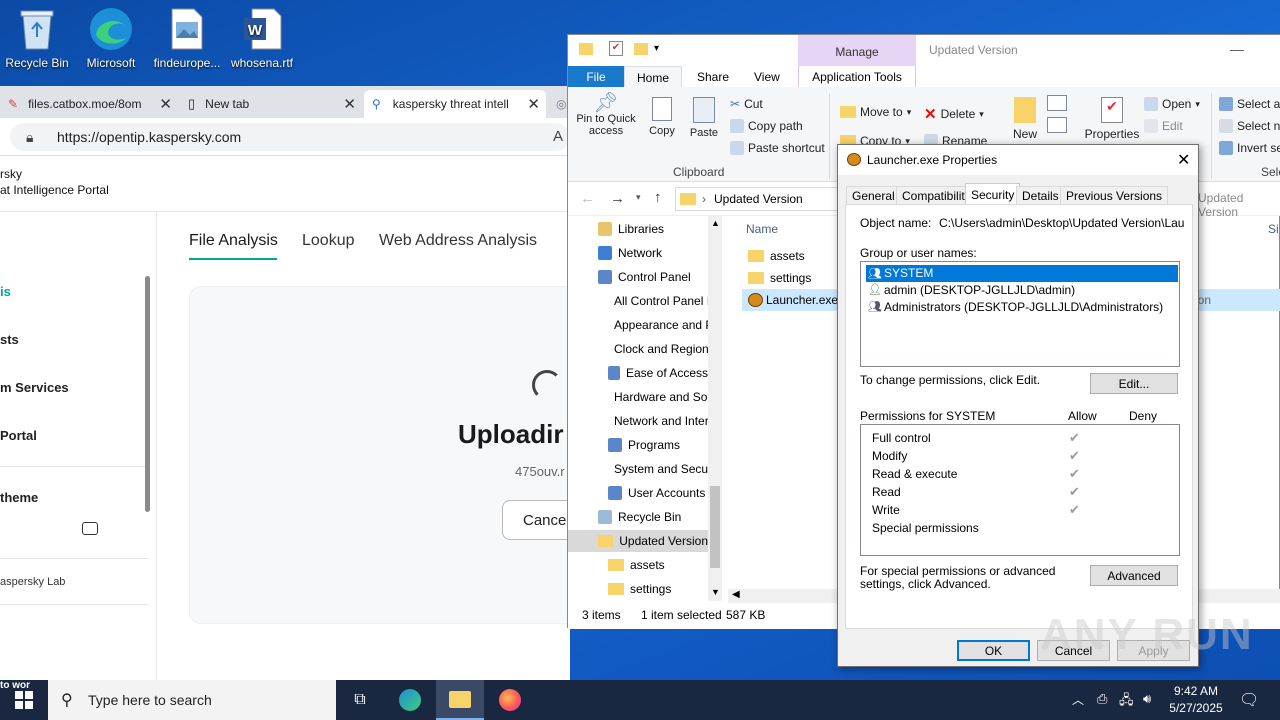 This screenshot has width=1280, height=720. What do you see at coordinates (638, 349) in the screenshot?
I see `tree-item: Clock and Region` at bounding box center [638, 349].